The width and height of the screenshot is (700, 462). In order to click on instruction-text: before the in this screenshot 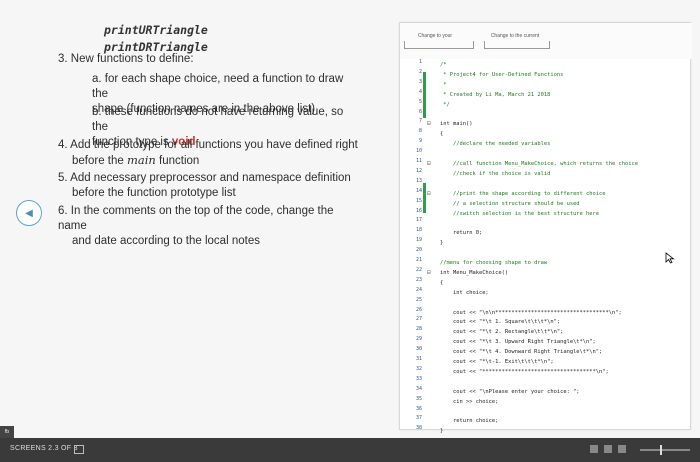, I will do `click(99, 161)`.